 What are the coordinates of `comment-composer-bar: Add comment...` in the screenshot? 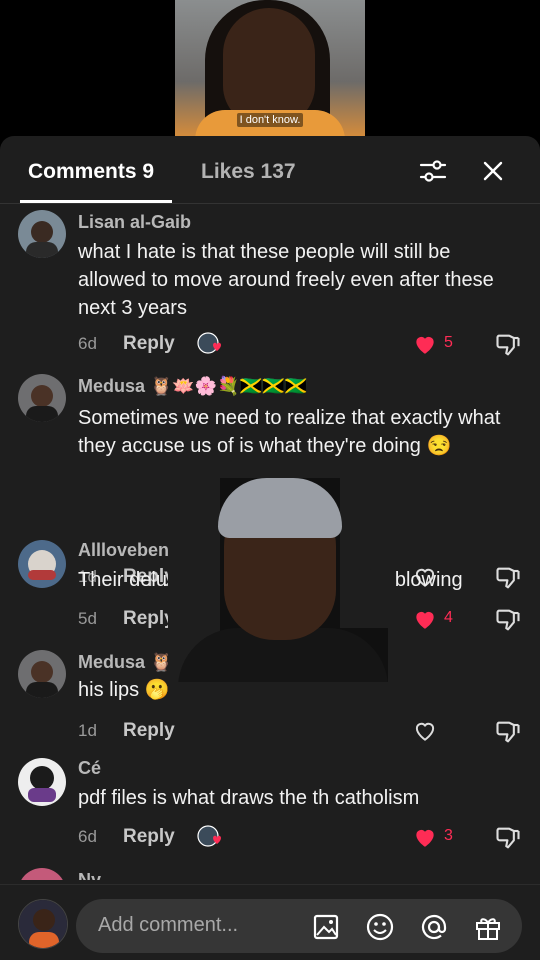 It's located at (270, 922).